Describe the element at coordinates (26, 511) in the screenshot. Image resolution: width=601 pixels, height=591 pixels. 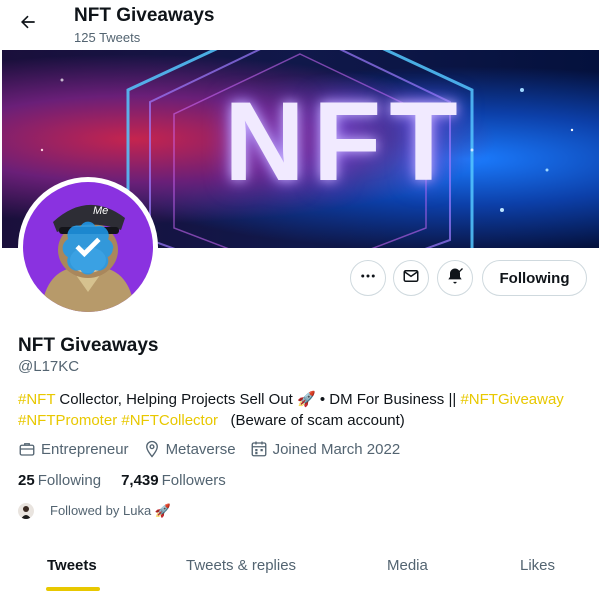
I see `avatar` at that location.